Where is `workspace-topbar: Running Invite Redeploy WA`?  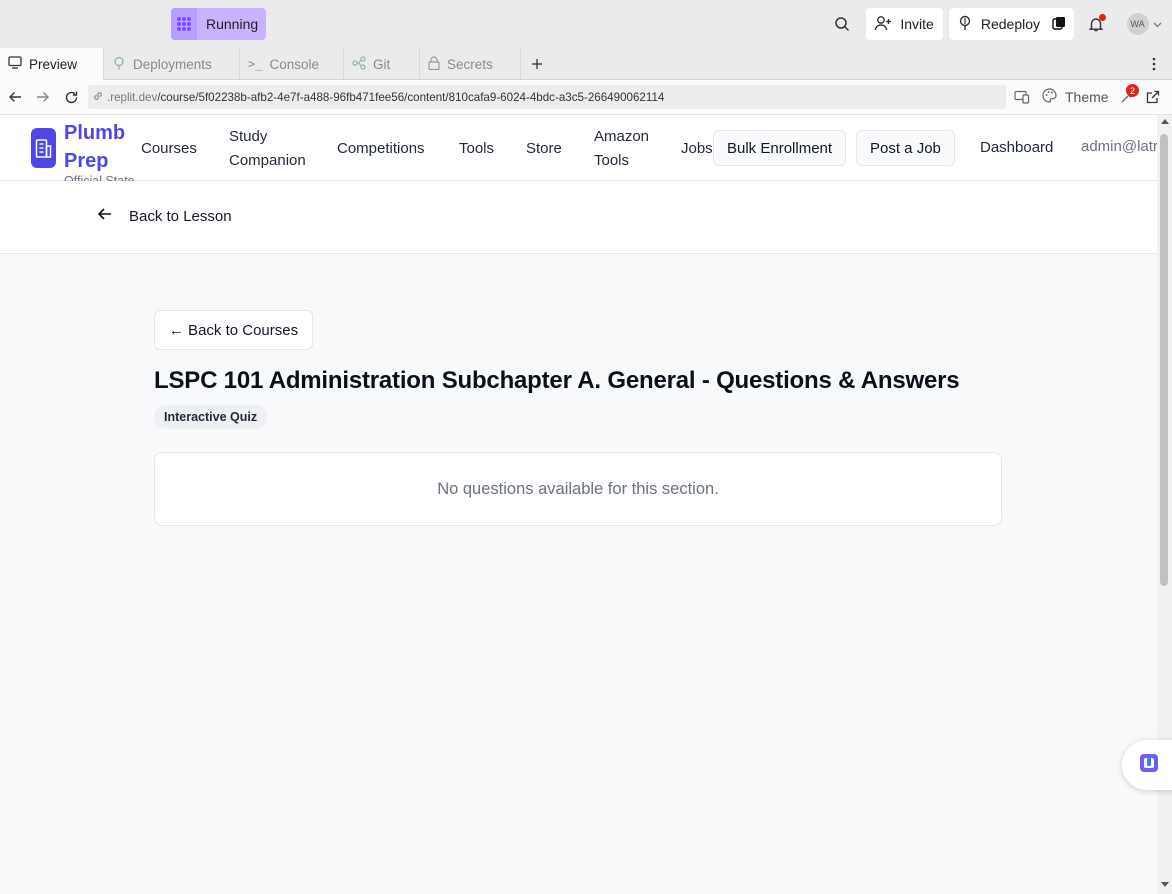 workspace-topbar: Running Invite Redeploy WA is located at coordinates (586, 24).